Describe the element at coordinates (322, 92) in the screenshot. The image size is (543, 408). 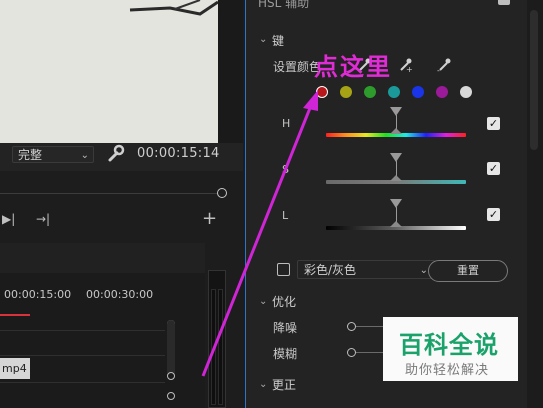
I see `swatch-red` at that location.